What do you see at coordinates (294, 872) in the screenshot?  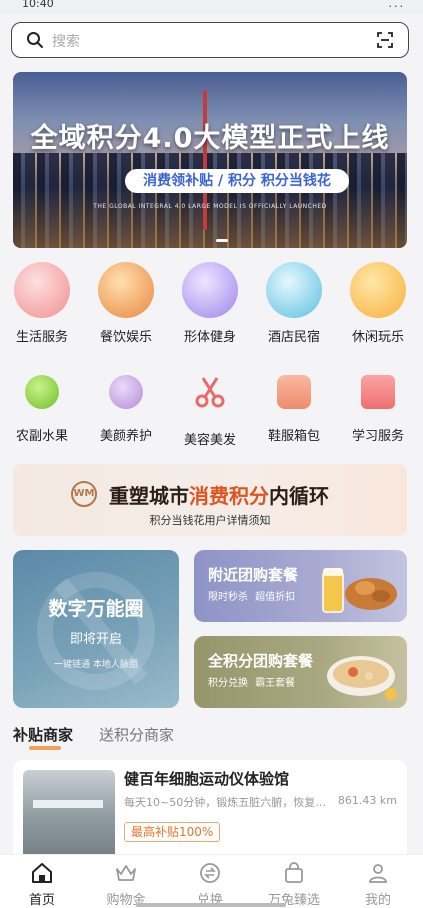 I see `shopping-bag-icon` at bounding box center [294, 872].